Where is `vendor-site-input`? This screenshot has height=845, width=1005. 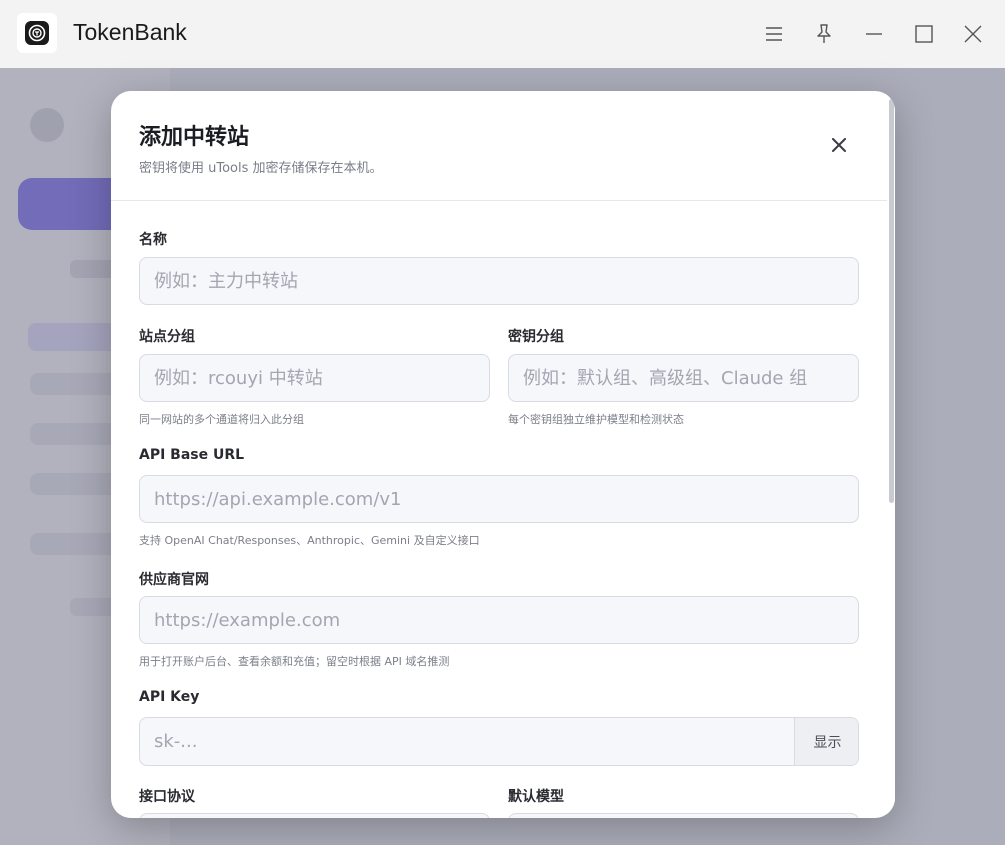 vendor-site-input is located at coordinates (499, 620).